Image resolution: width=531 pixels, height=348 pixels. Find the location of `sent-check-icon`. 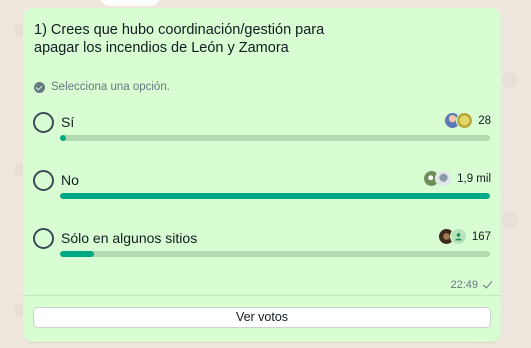

sent-check-icon is located at coordinates (487, 283).